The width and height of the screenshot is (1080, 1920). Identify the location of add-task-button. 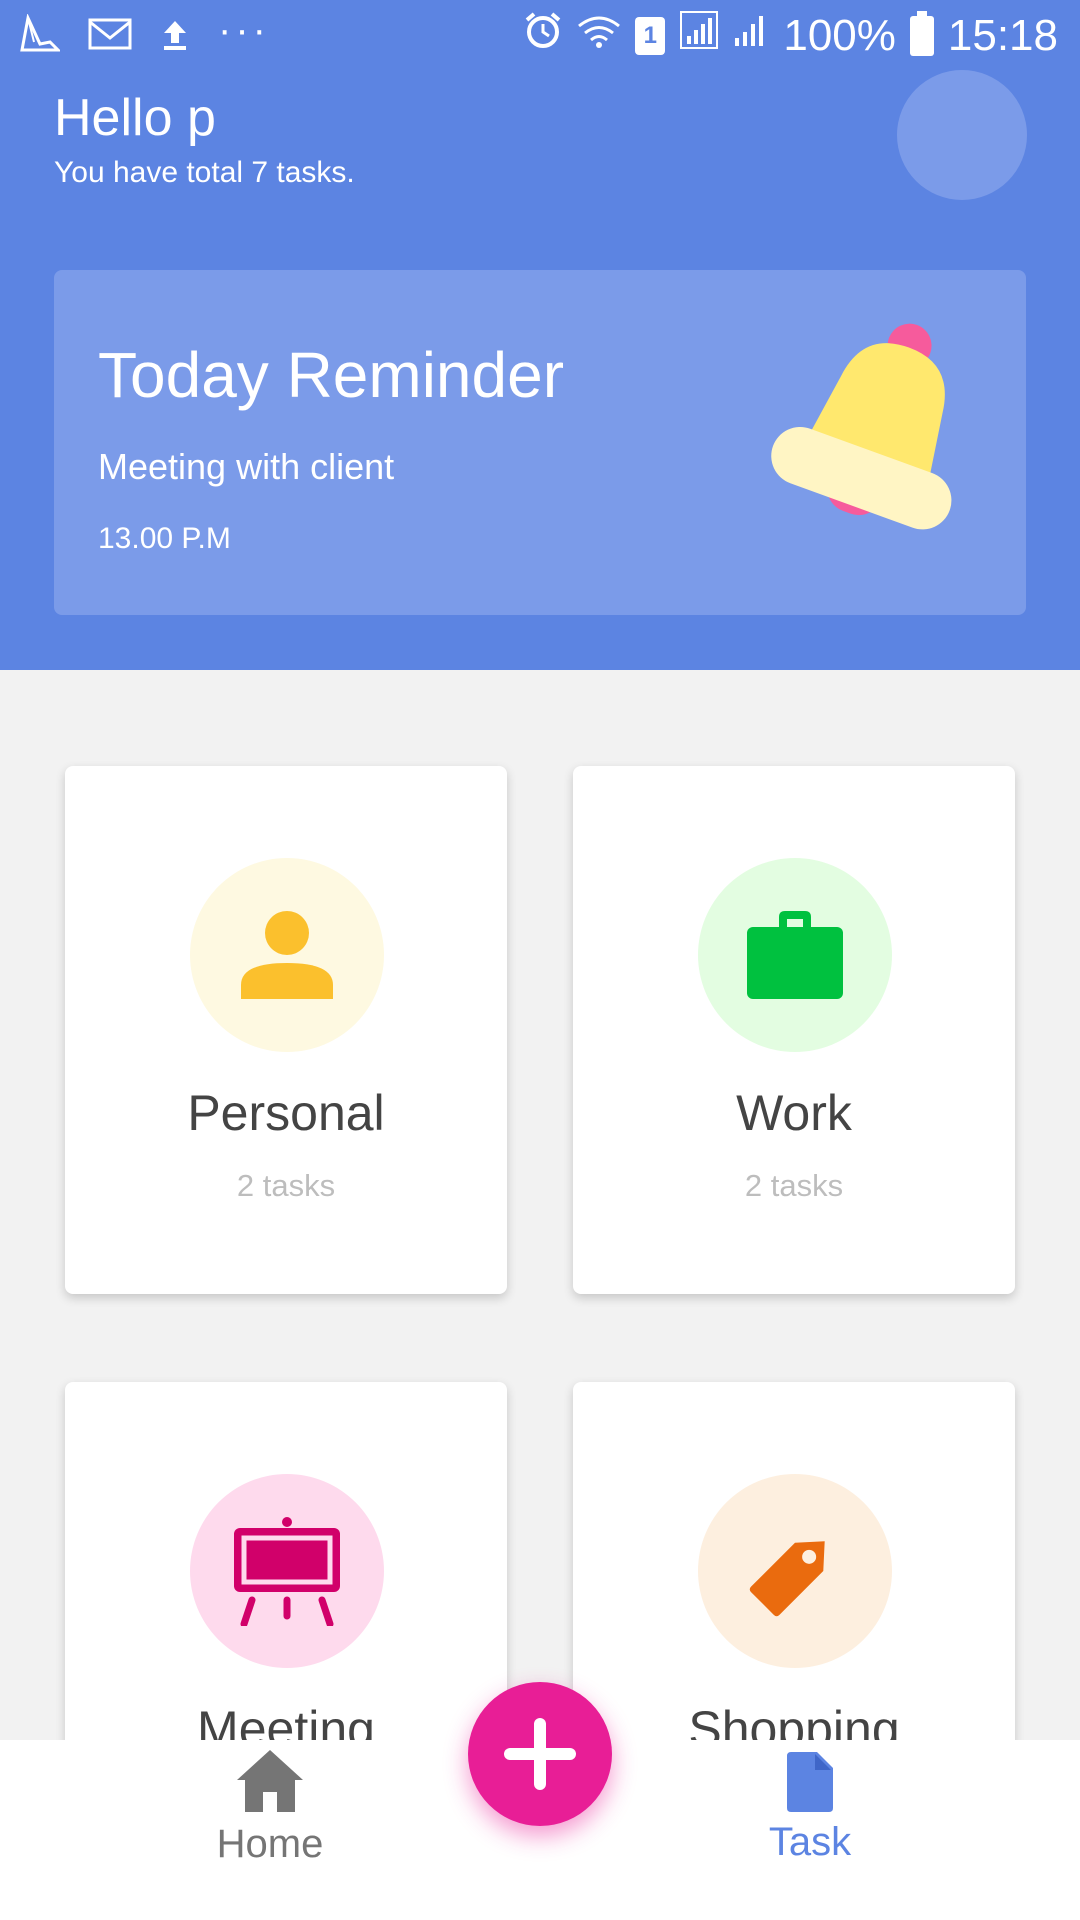
(540, 1754).